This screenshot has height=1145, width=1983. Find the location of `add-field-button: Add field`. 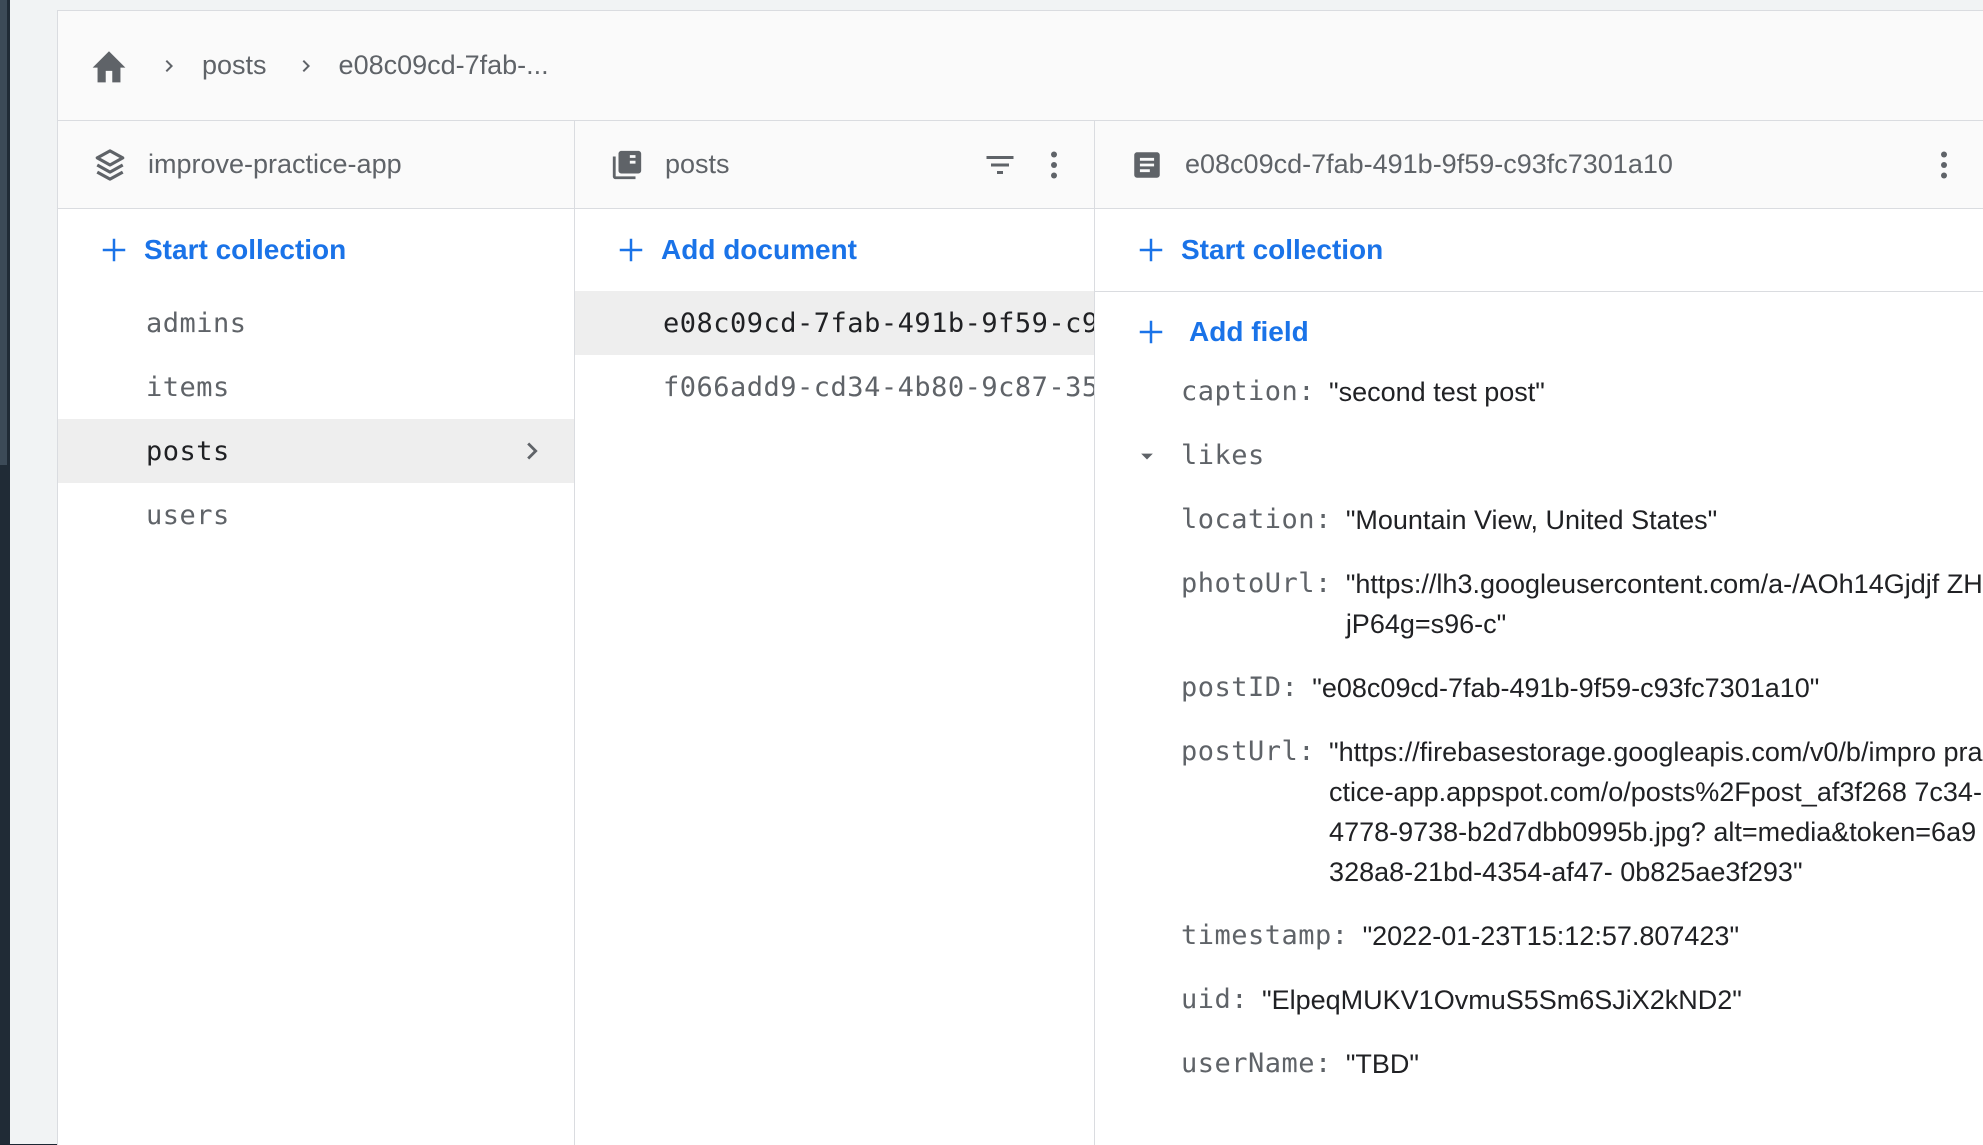

add-field-button: Add field is located at coordinates (1539, 332).